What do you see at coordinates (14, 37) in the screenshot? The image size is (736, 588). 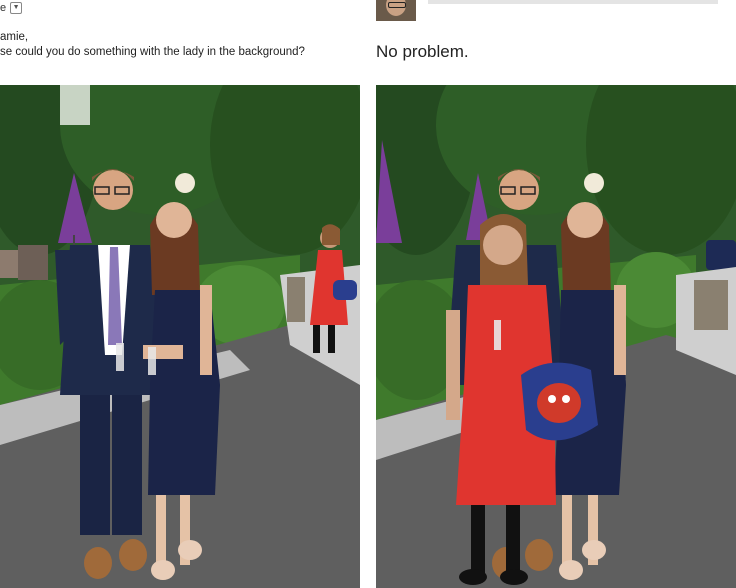 I see `request-greeting: amie,` at bounding box center [14, 37].